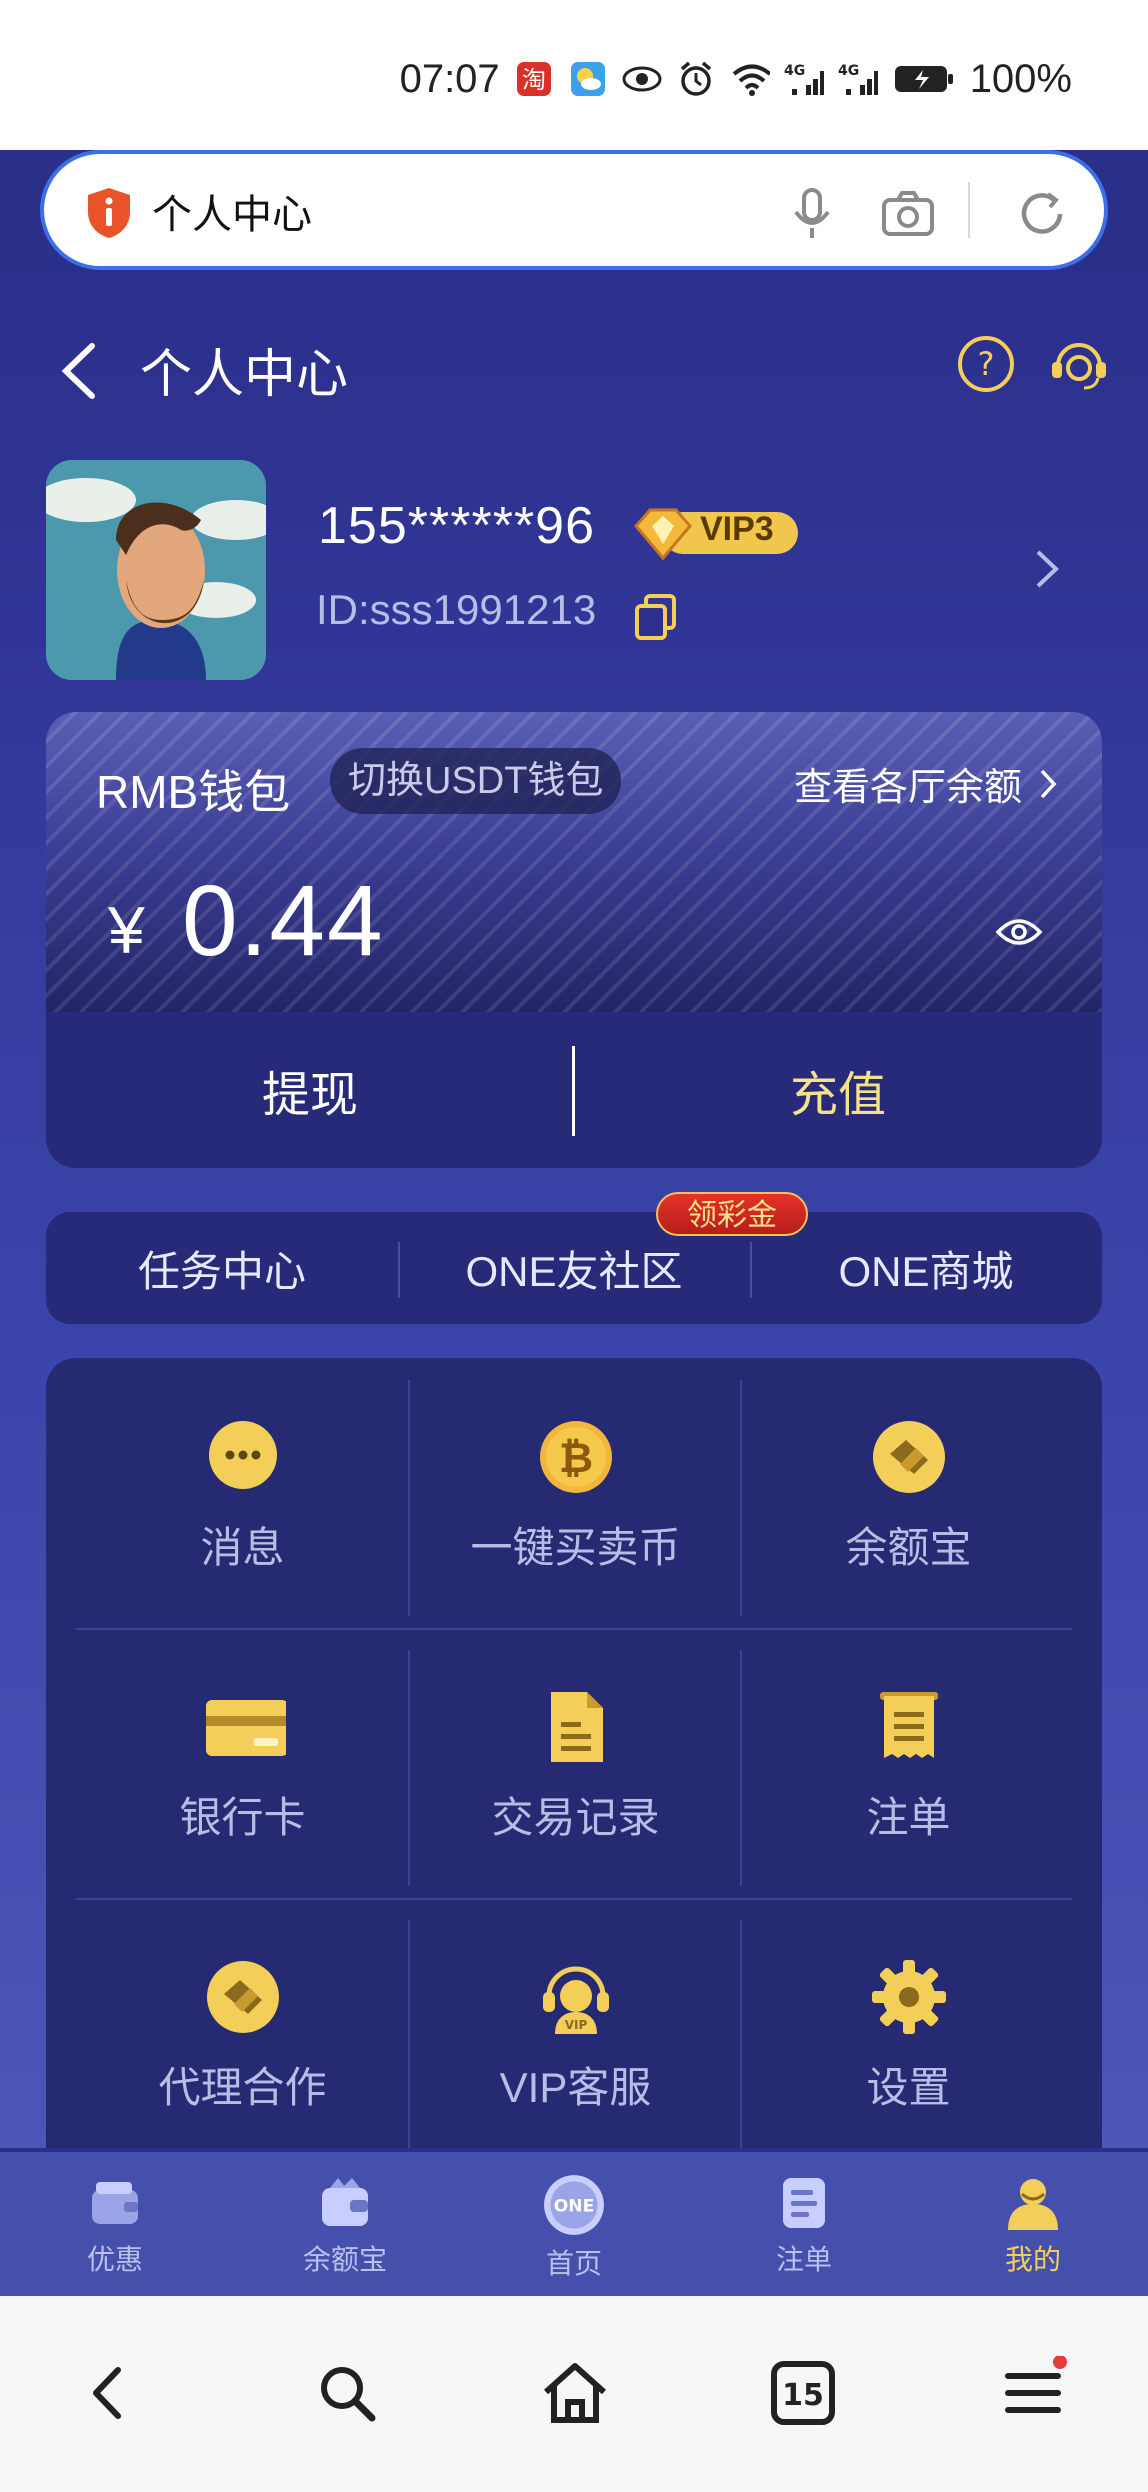 This screenshot has width=1148, height=2492. I want to click on grid-item-settings: 设置, so click(908, 2023).